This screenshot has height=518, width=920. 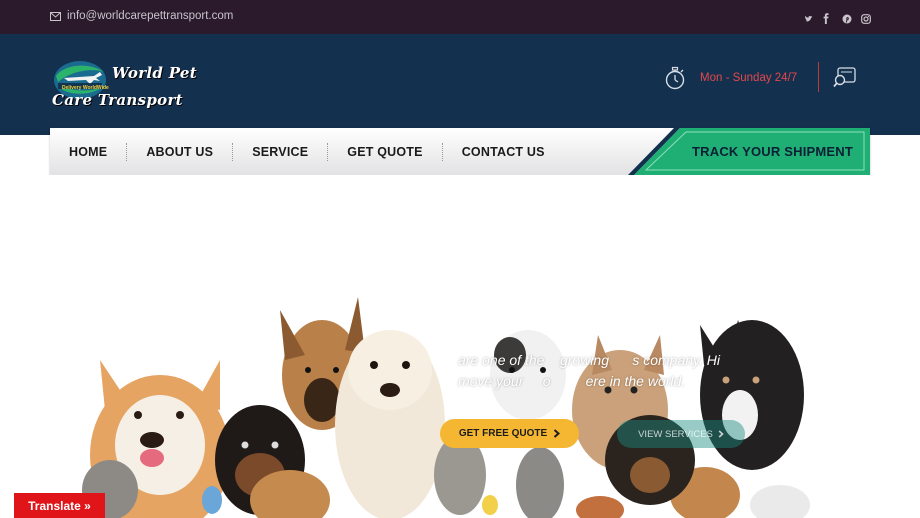 I want to click on pinterest-icon, so click(x=847, y=17).